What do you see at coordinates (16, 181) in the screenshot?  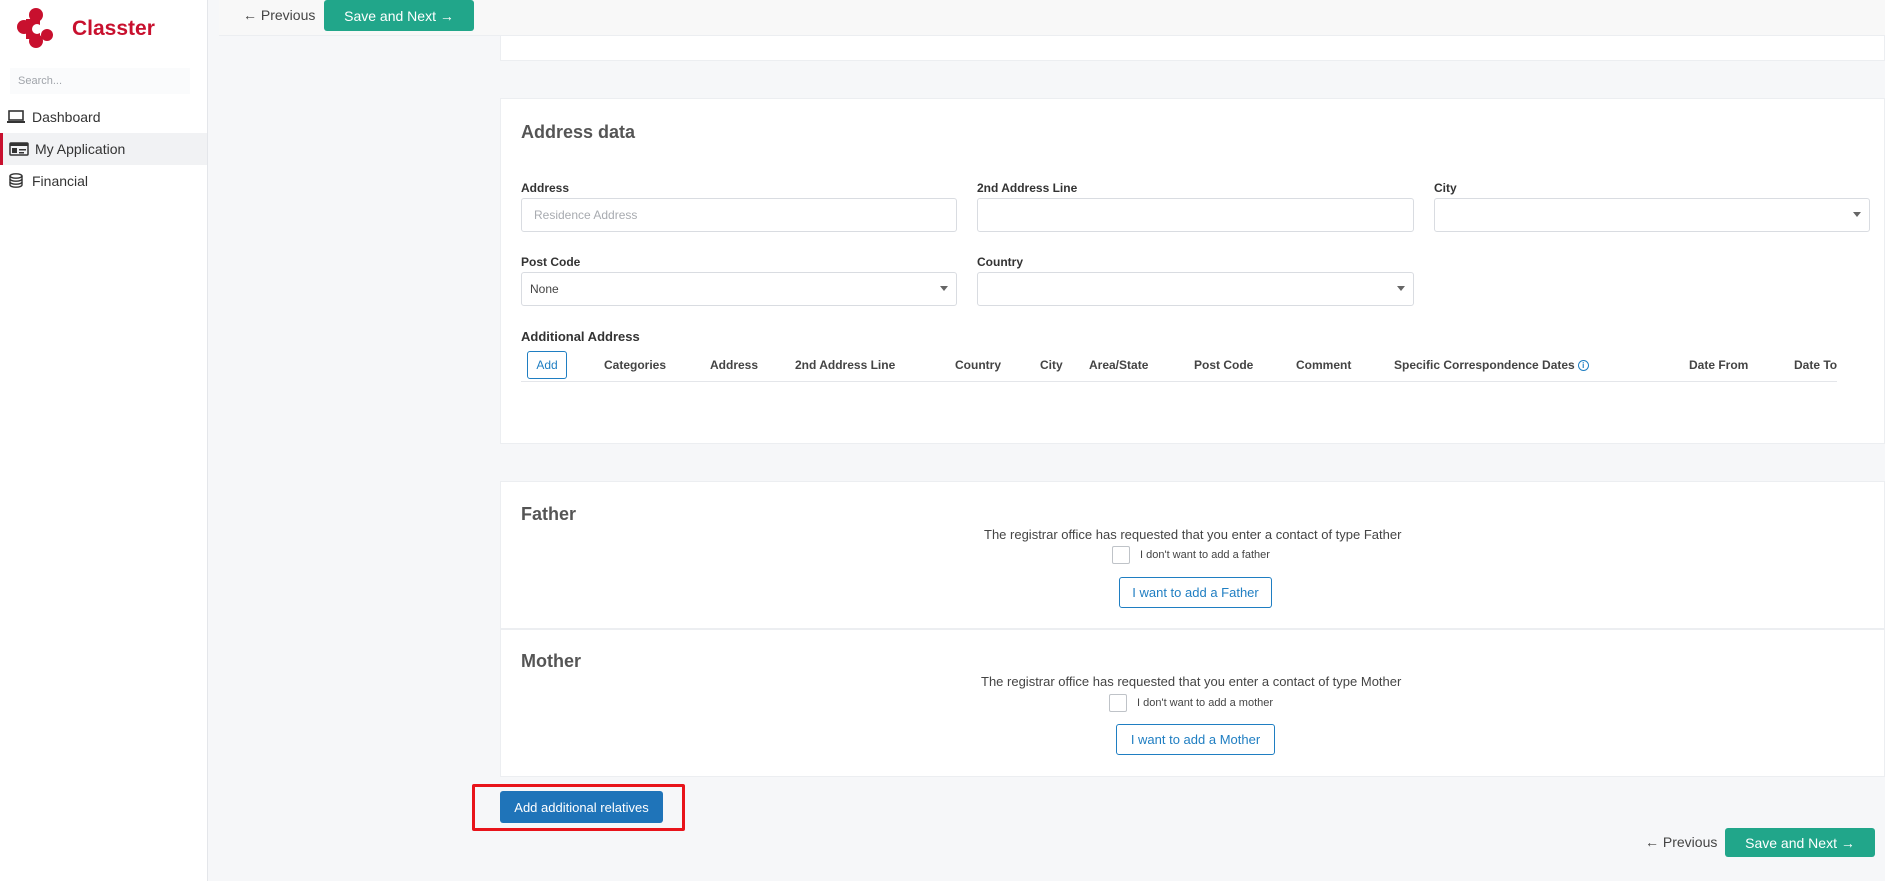 I see `coins-icon` at bounding box center [16, 181].